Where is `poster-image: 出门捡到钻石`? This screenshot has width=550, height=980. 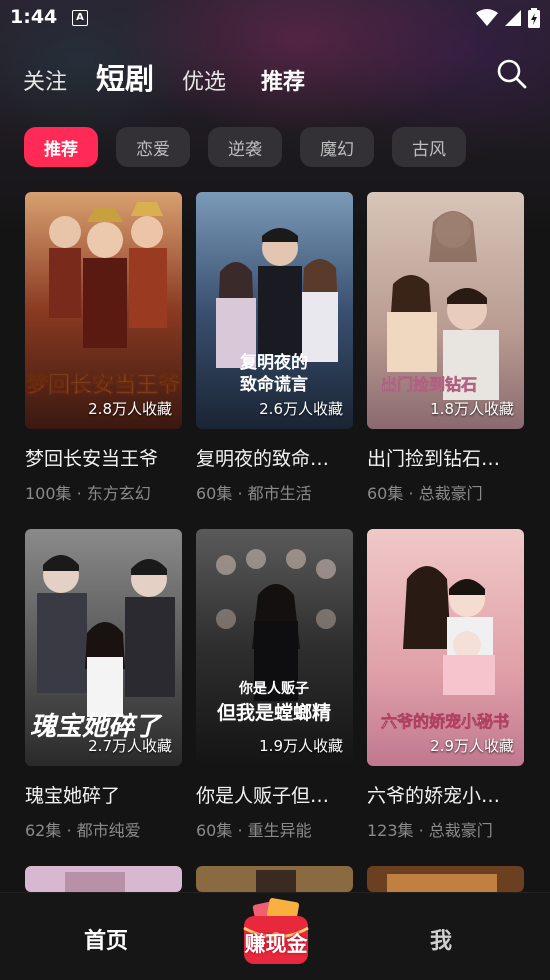 poster-image: 出门捡到钻石 is located at coordinates (445, 310).